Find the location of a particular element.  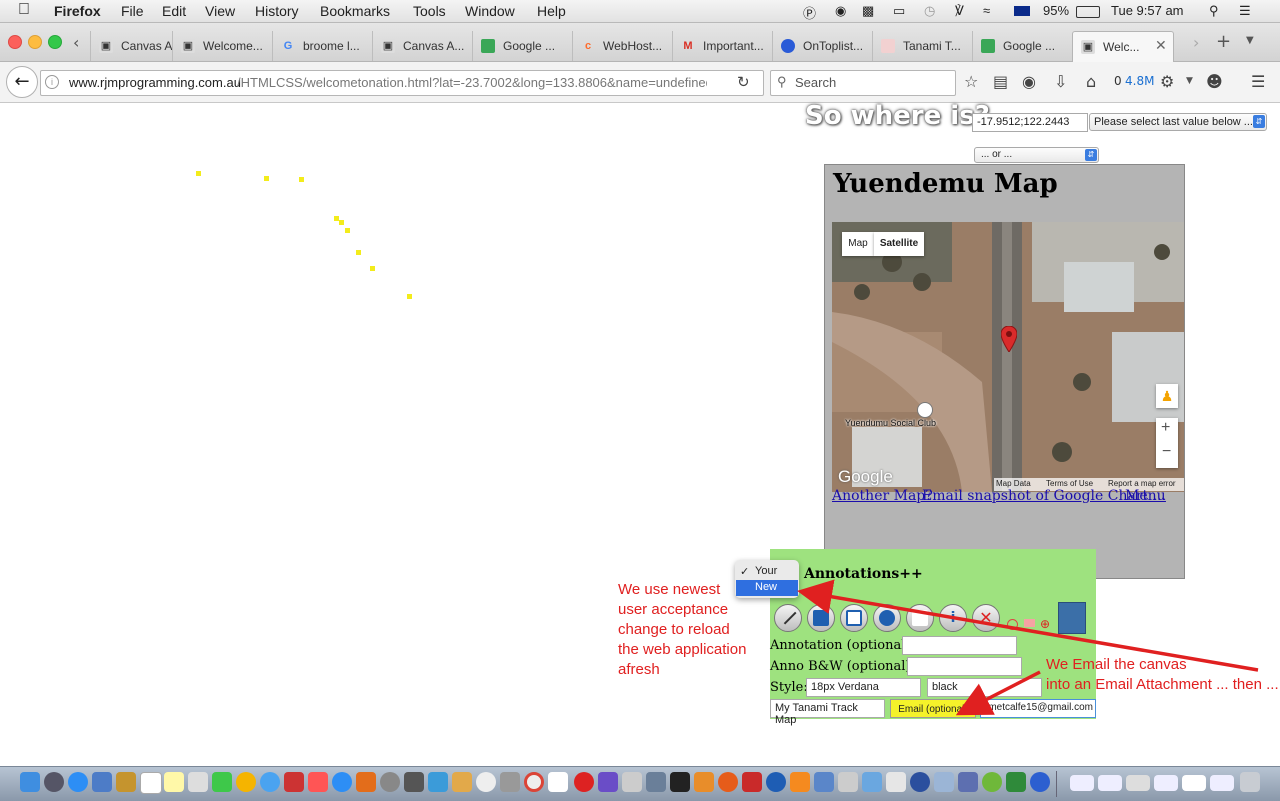

safari-icon is located at coordinates (78, 782).